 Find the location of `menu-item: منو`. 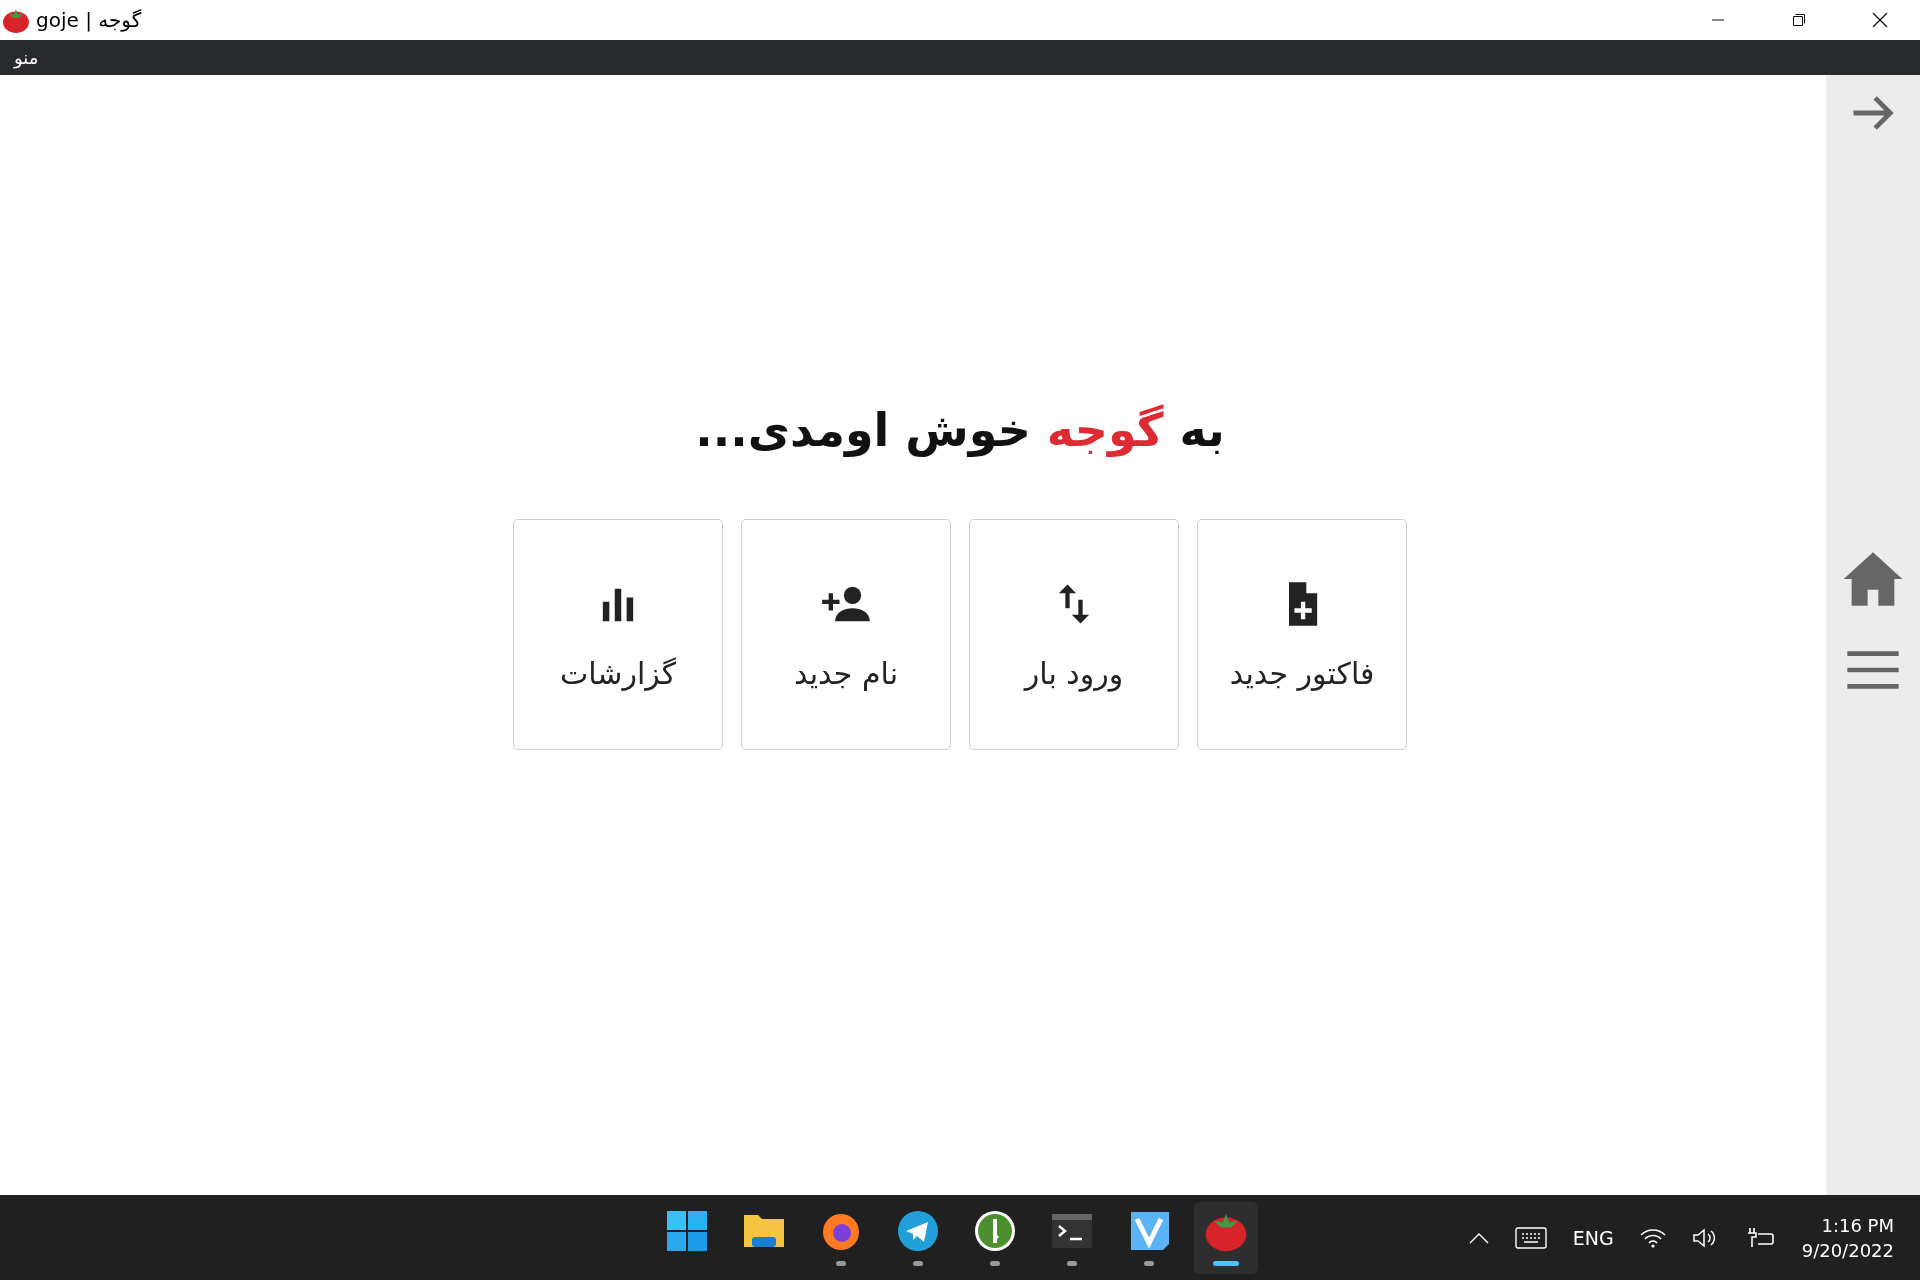

menu-item: منو is located at coordinates (26, 57).